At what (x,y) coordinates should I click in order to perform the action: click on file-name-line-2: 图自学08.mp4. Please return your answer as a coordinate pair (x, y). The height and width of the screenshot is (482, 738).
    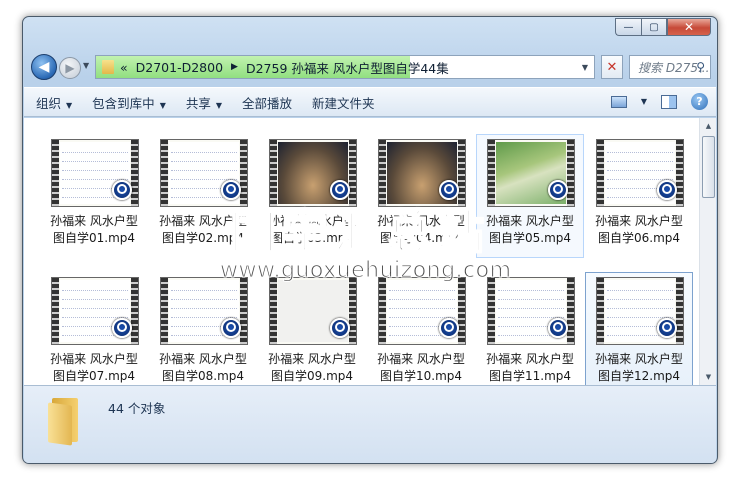
    Looking at the image, I should click on (203, 376).